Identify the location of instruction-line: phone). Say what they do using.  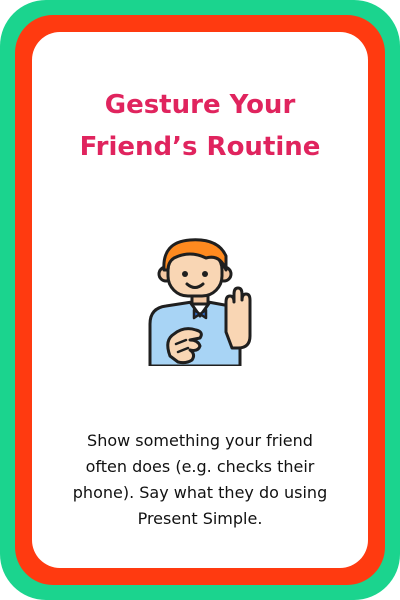
(200, 492).